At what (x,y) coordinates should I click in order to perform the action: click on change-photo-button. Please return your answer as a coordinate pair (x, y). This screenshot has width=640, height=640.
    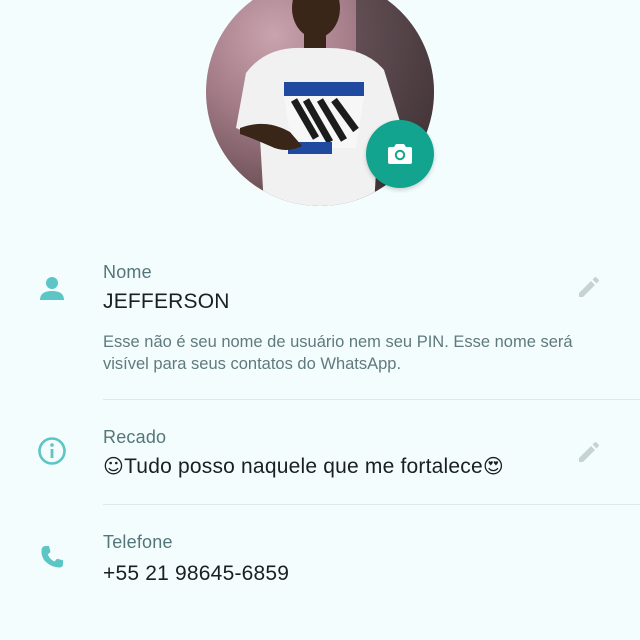
    Looking at the image, I should click on (400, 154).